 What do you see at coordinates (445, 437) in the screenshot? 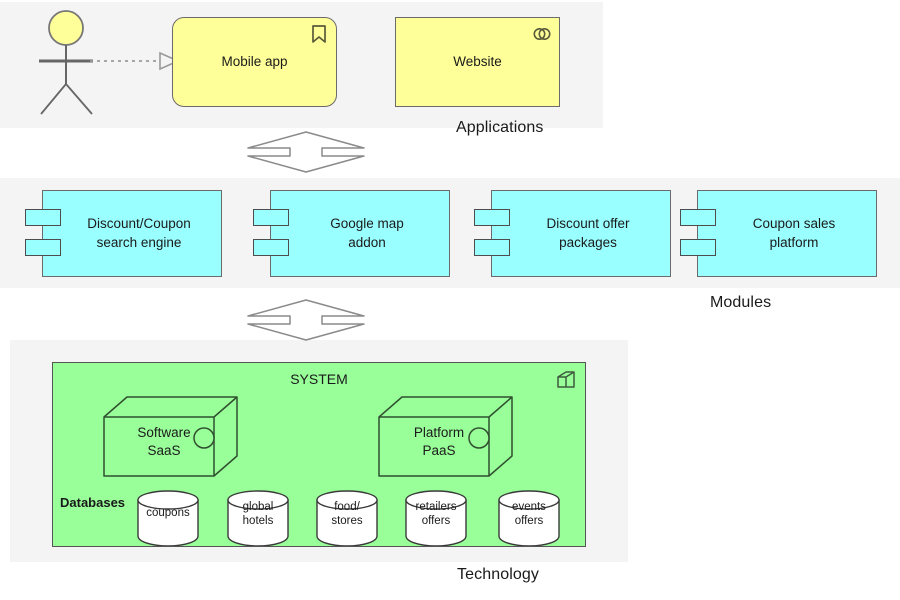
I see `technology-cube-platform-paas` at bounding box center [445, 437].